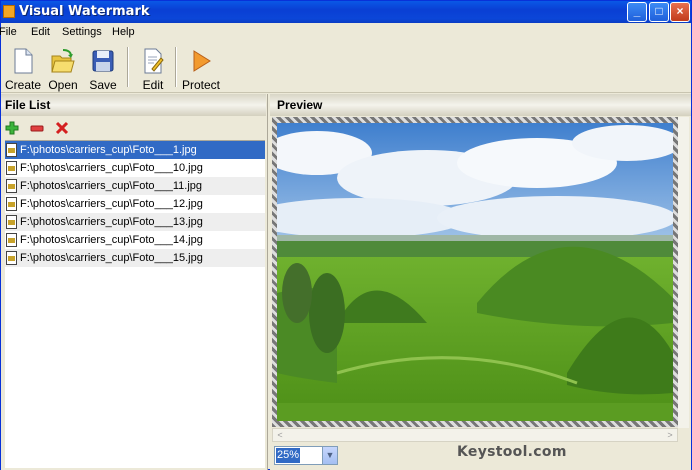  What do you see at coordinates (62, 128) in the screenshot?
I see `clear-list-icon` at bounding box center [62, 128].